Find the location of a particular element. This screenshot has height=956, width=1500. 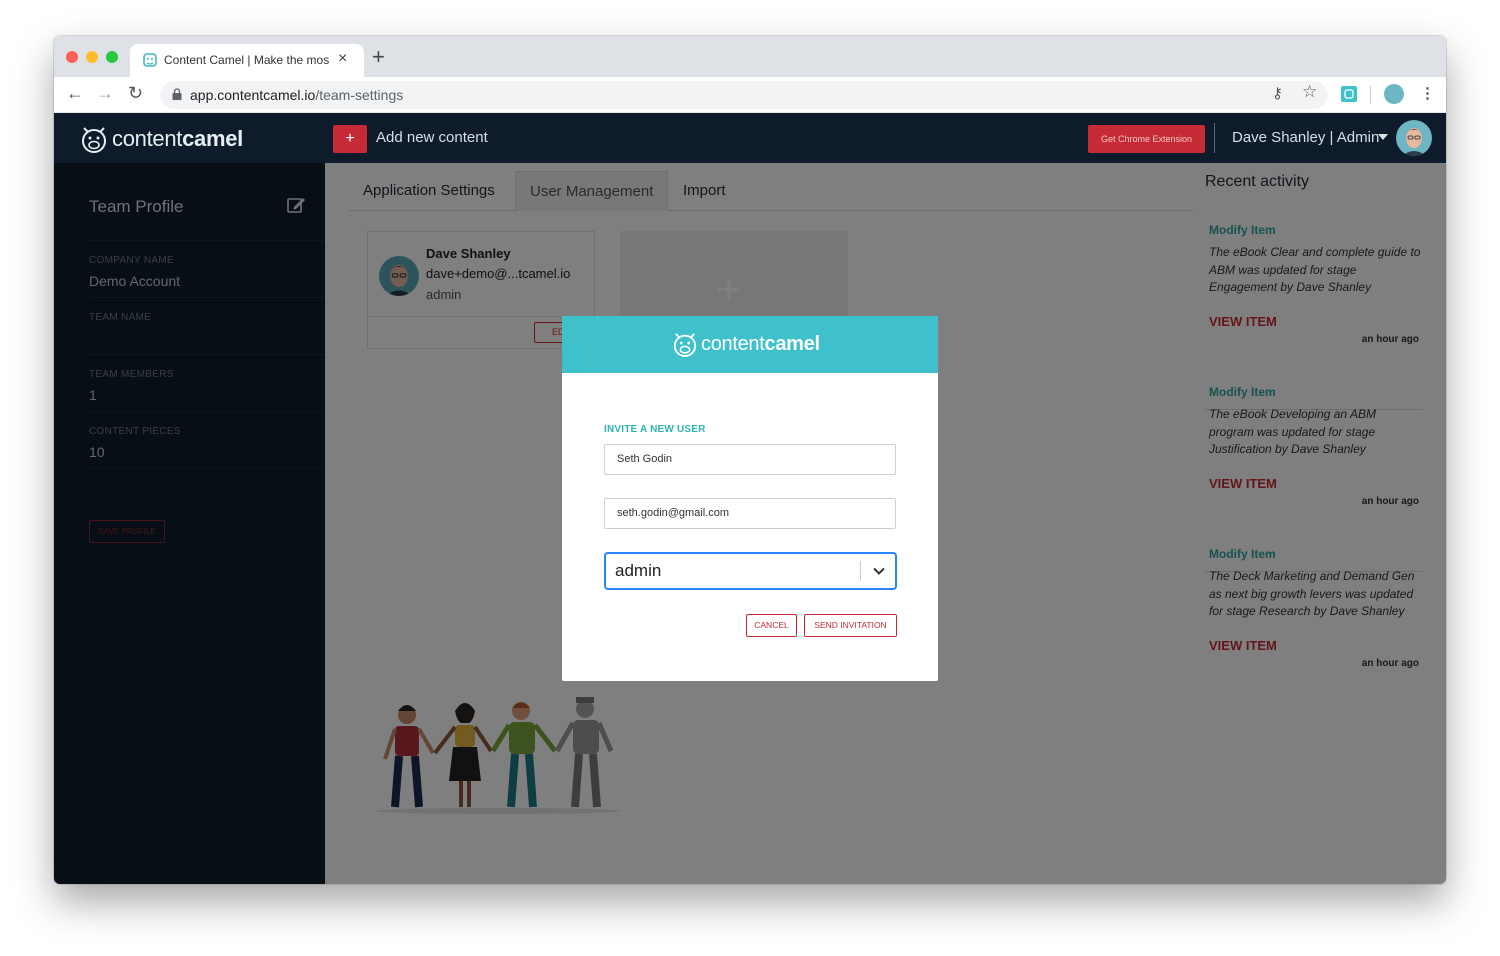

camel-favicon-icon is located at coordinates (150, 60).